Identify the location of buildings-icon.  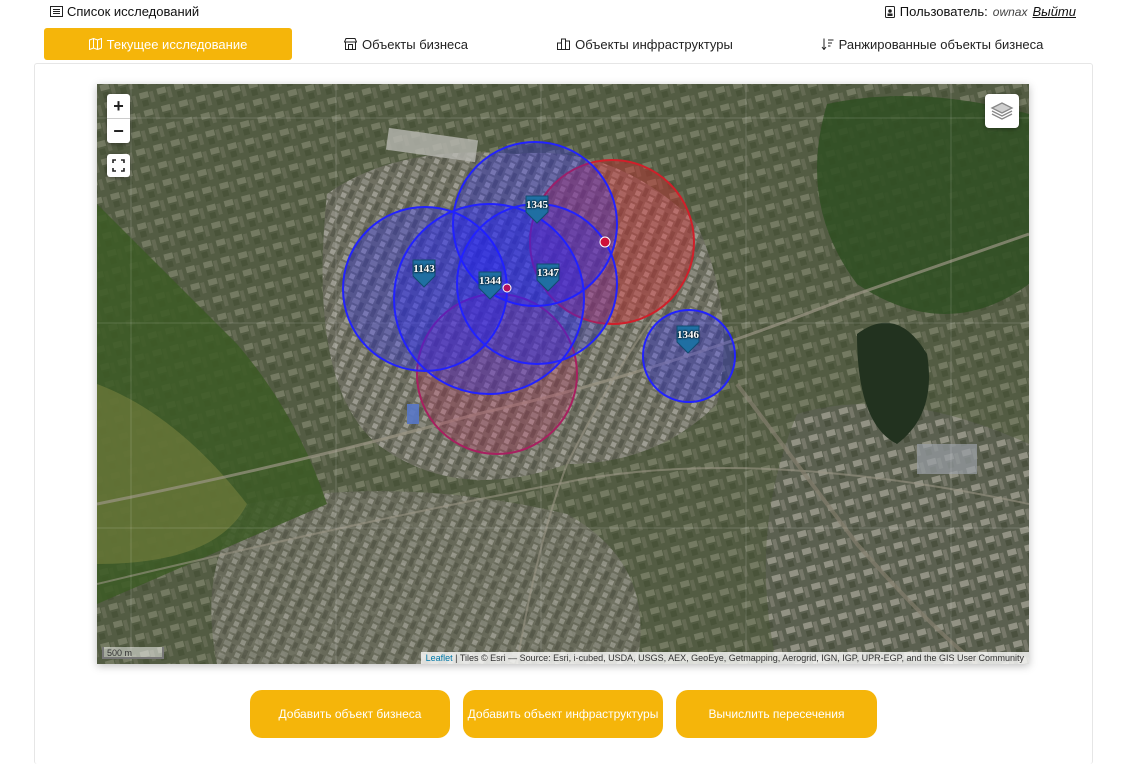
(564, 44).